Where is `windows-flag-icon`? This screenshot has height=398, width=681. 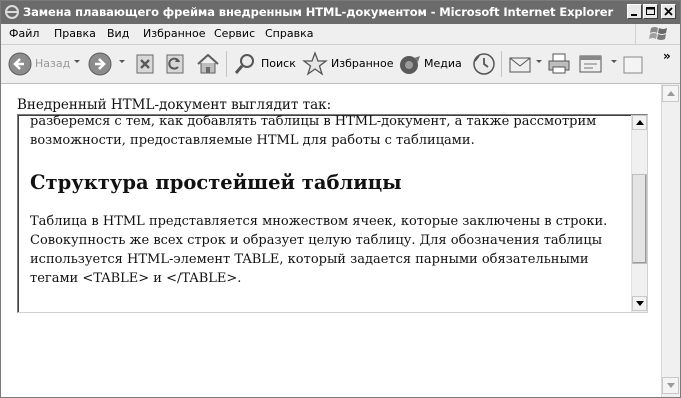 windows-flag-icon is located at coordinates (658, 33).